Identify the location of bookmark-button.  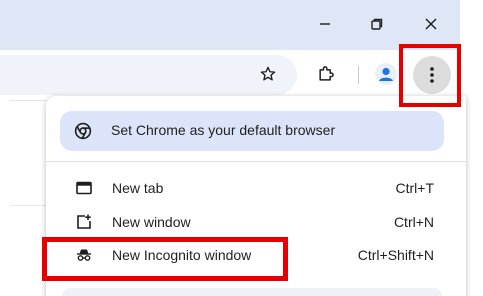
(268, 74).